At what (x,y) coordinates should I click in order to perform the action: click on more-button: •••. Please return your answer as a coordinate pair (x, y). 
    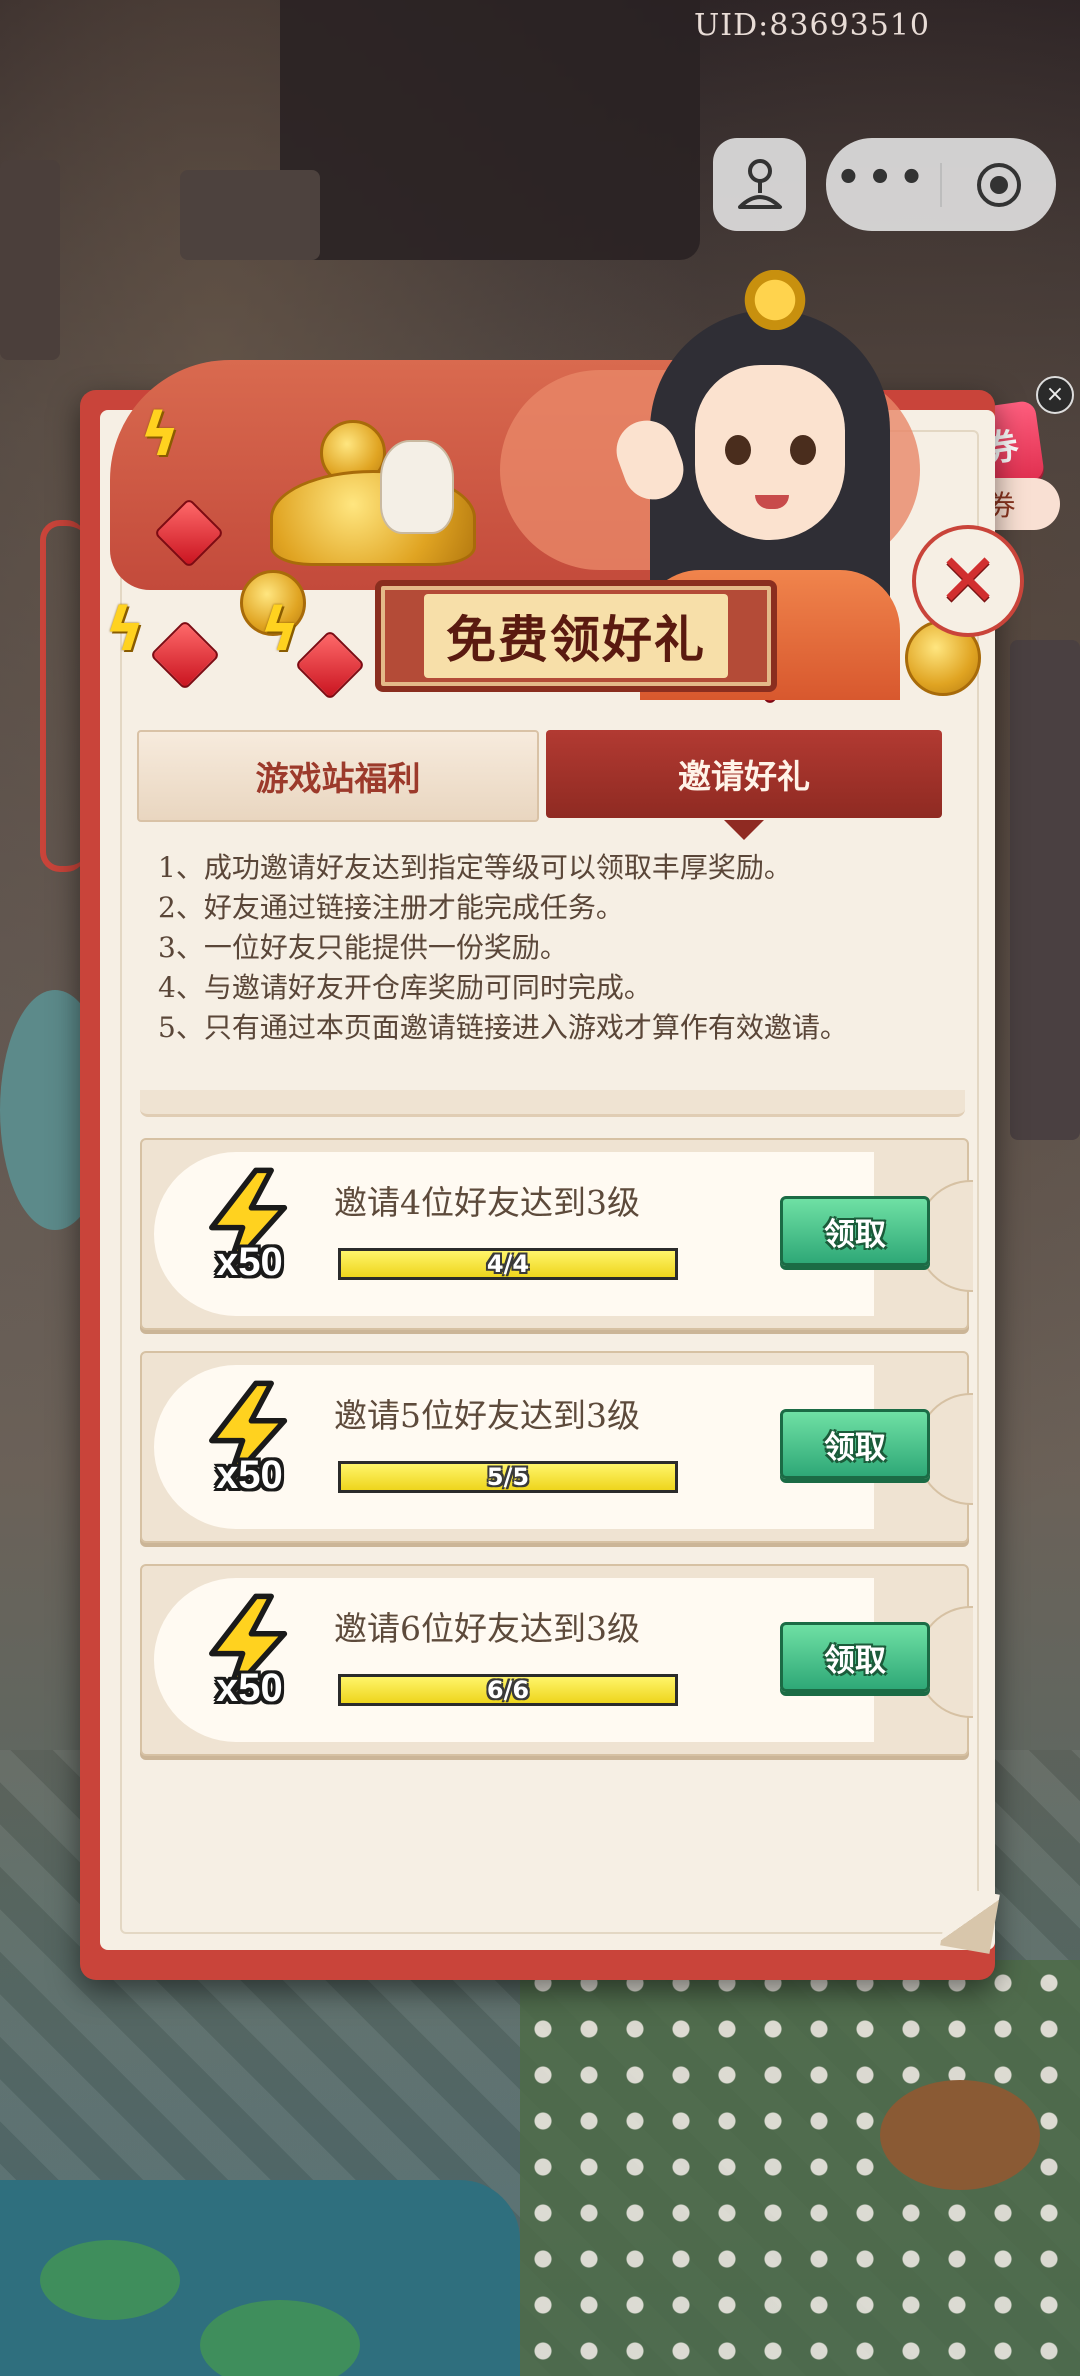
    Looking at the image, I should click on (883, 184).